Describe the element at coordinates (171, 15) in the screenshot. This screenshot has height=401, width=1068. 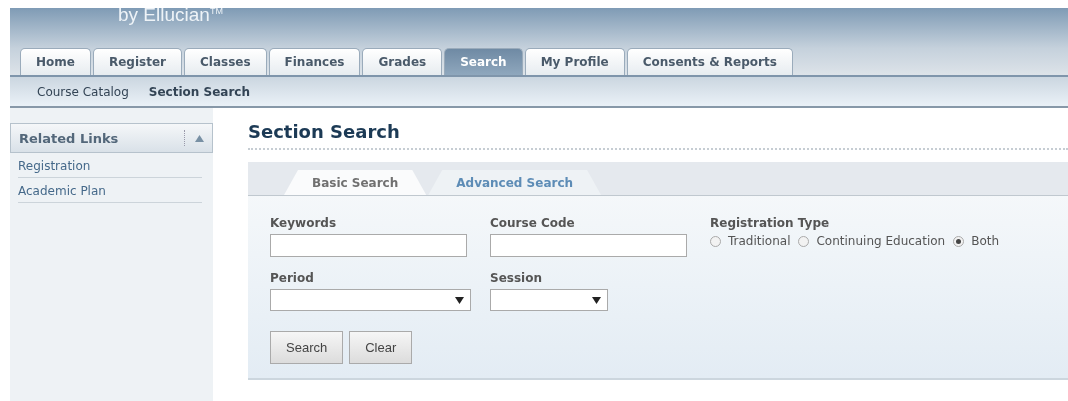
I see `brand-text: by Ellucian$^{TM}$` at that location.